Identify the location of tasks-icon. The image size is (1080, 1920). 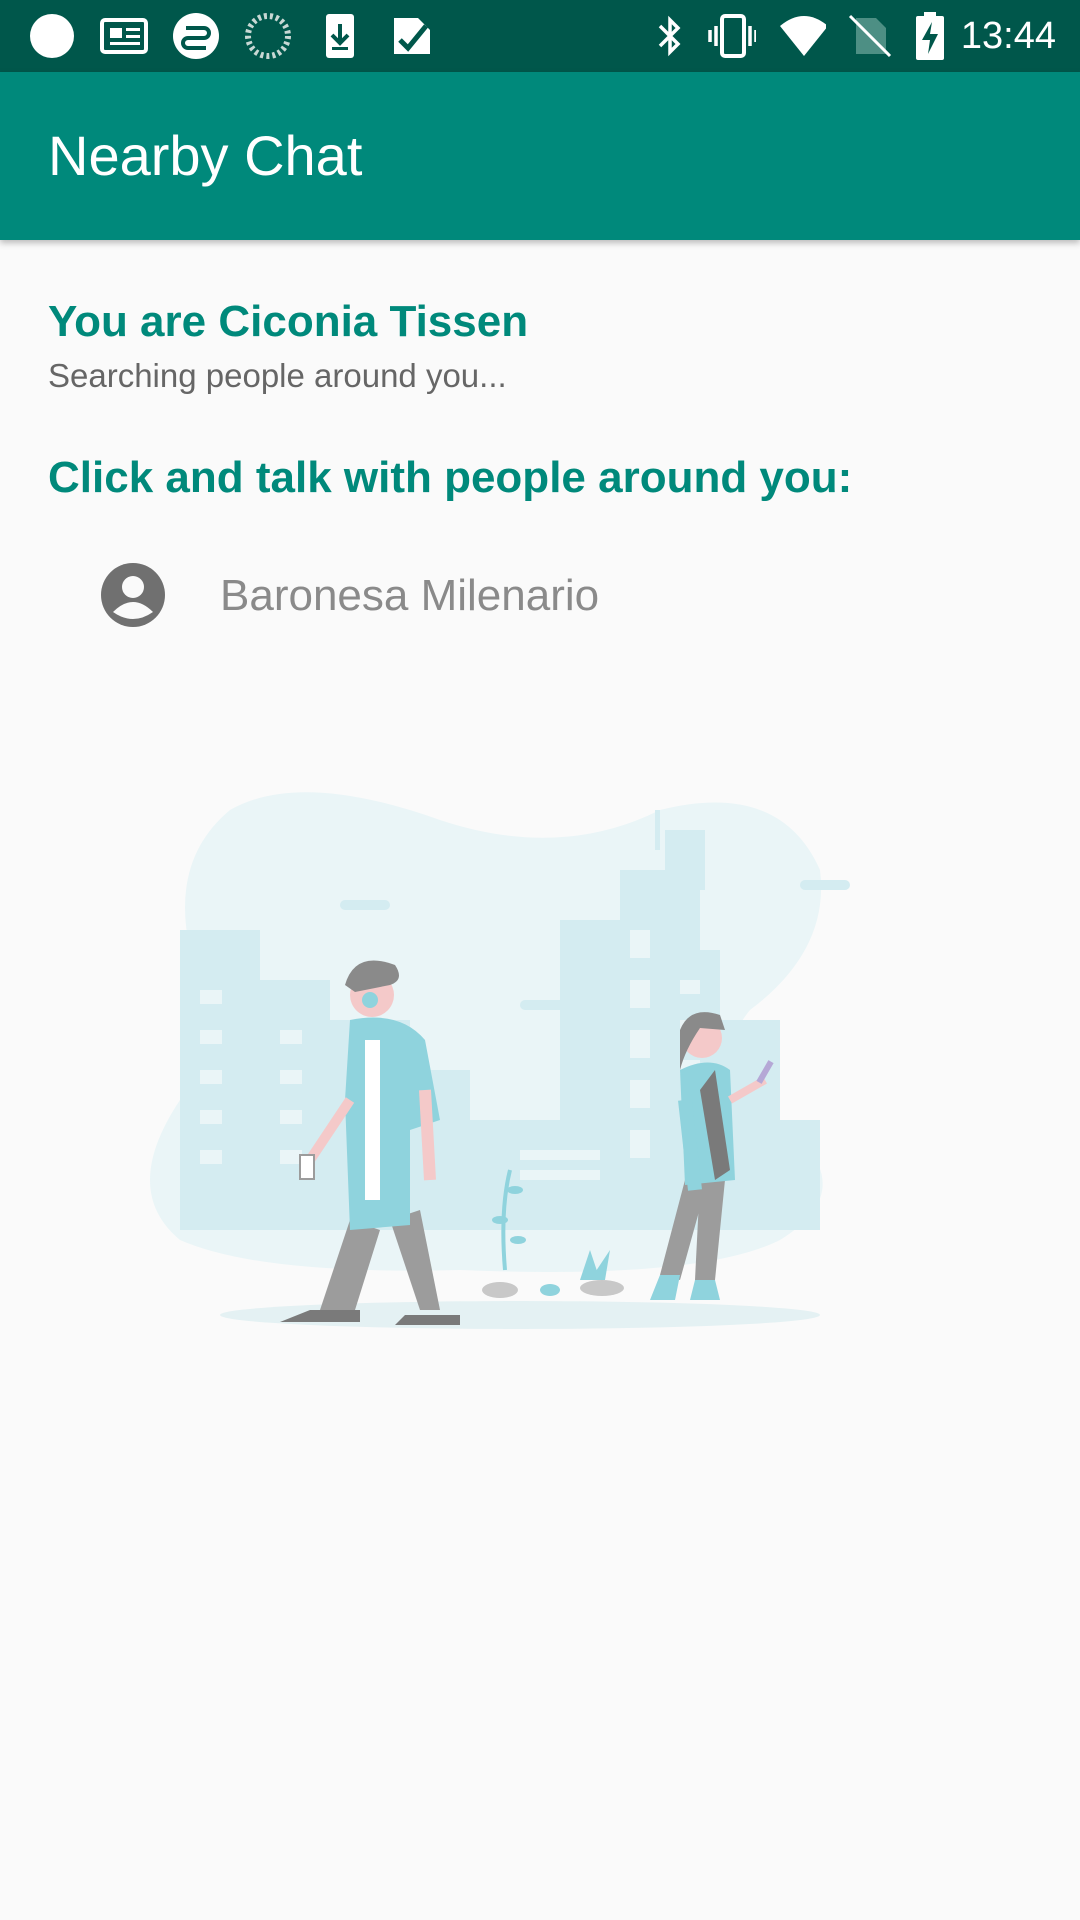
(196, 36).